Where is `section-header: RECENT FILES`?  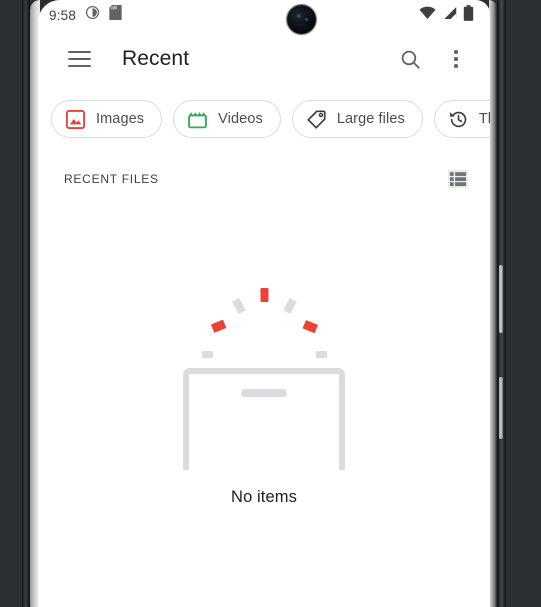 section-header: RECENT FILES is located at coordinates (264, 179).